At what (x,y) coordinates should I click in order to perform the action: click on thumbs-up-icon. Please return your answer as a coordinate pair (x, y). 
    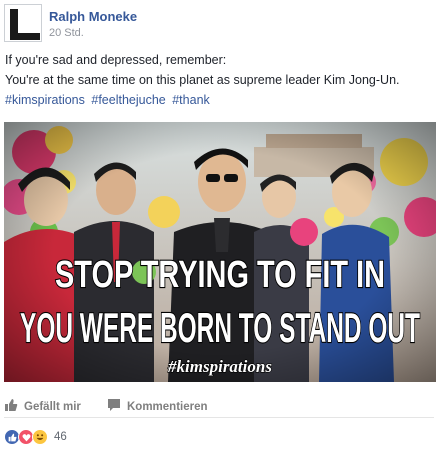
    Looking at the image, I should click on (11, 406).